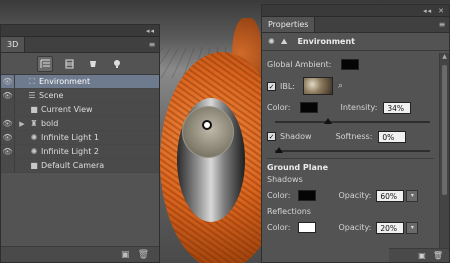  I want to click on ground-plane-heading: Ground Plane, so click(298, 167).